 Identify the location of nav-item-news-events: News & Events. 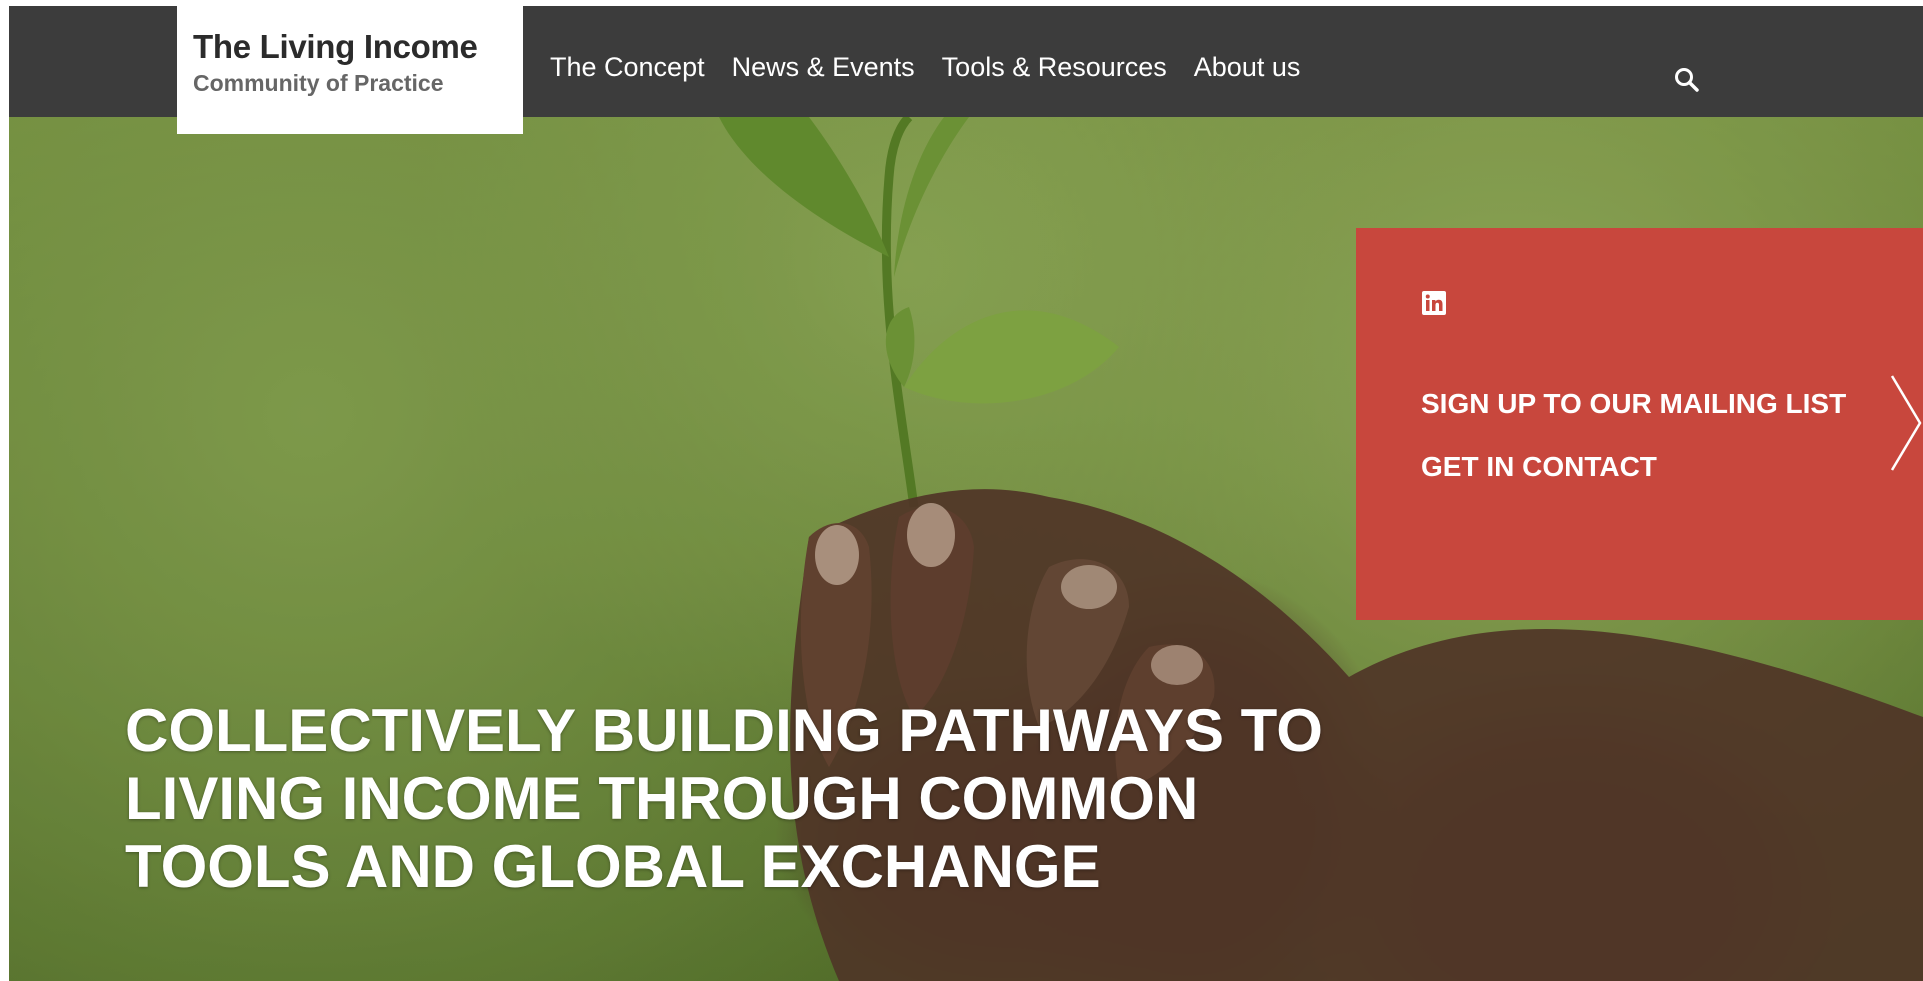
(823, 61).